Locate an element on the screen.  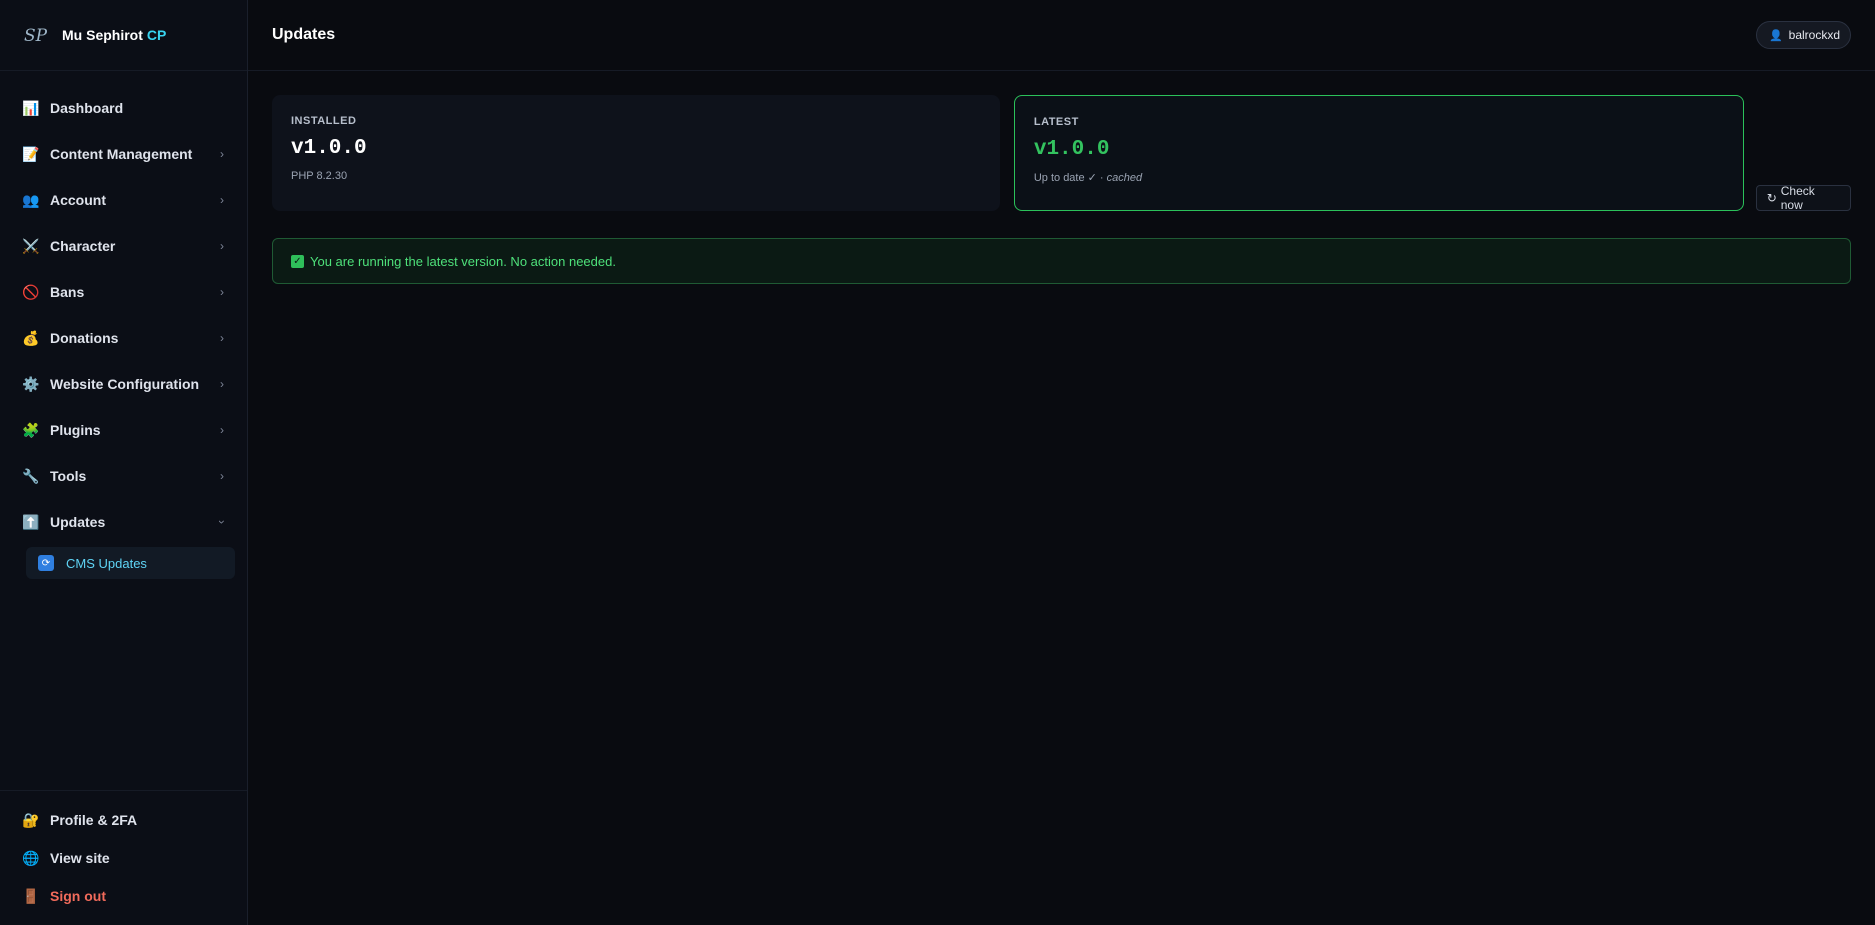
brand-name: Mu Sephirot CP is located at coordinates (114, 35).